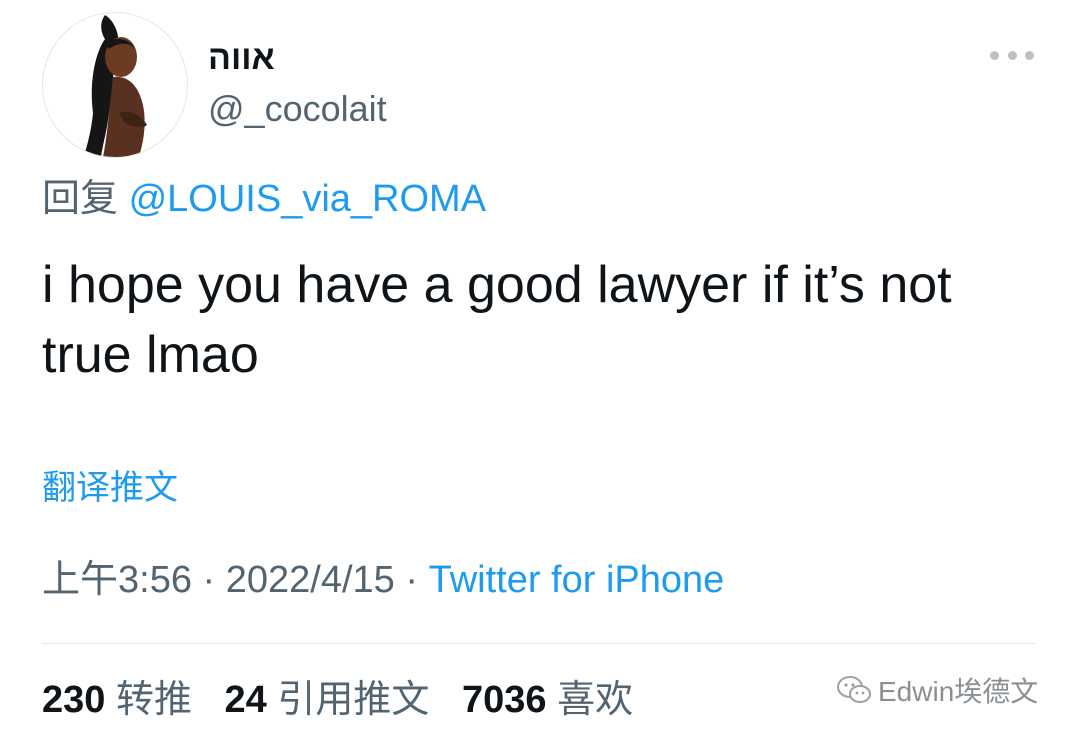 Image resolution: width=1080 pixels, height=736 pixels. I want to click on retweets-stat: 230 转推, so click(122, 700).